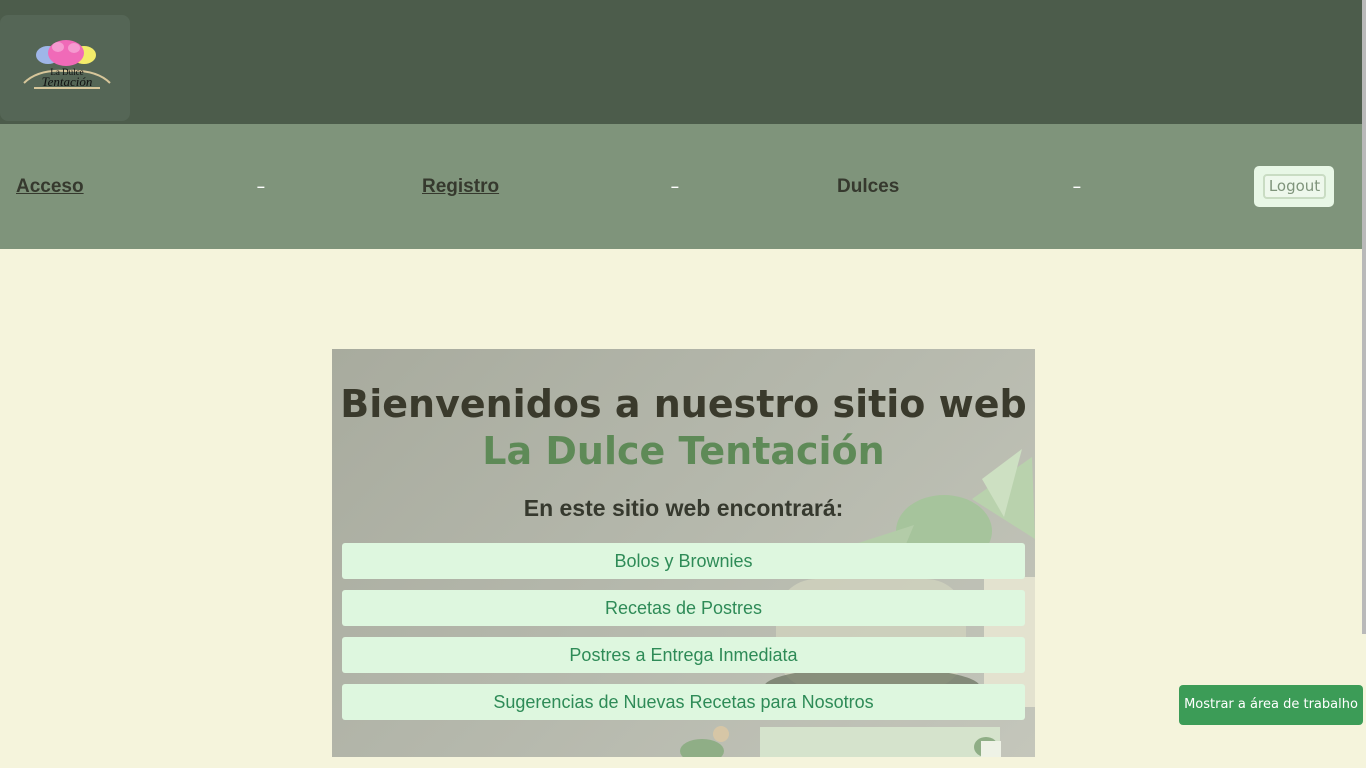 The image size is (1366, 768). I want to click on logout-button: Logout, so click(1294, 186).